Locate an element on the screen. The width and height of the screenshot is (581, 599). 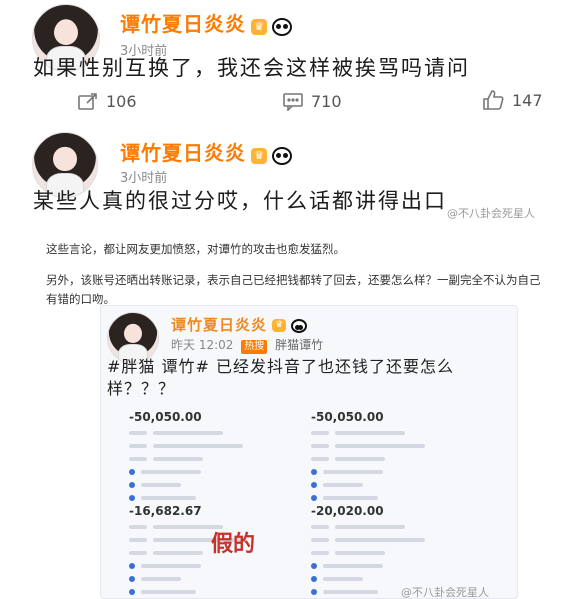
hot-topic: 胖猫谭竹 is located at coordinates (299, 345).